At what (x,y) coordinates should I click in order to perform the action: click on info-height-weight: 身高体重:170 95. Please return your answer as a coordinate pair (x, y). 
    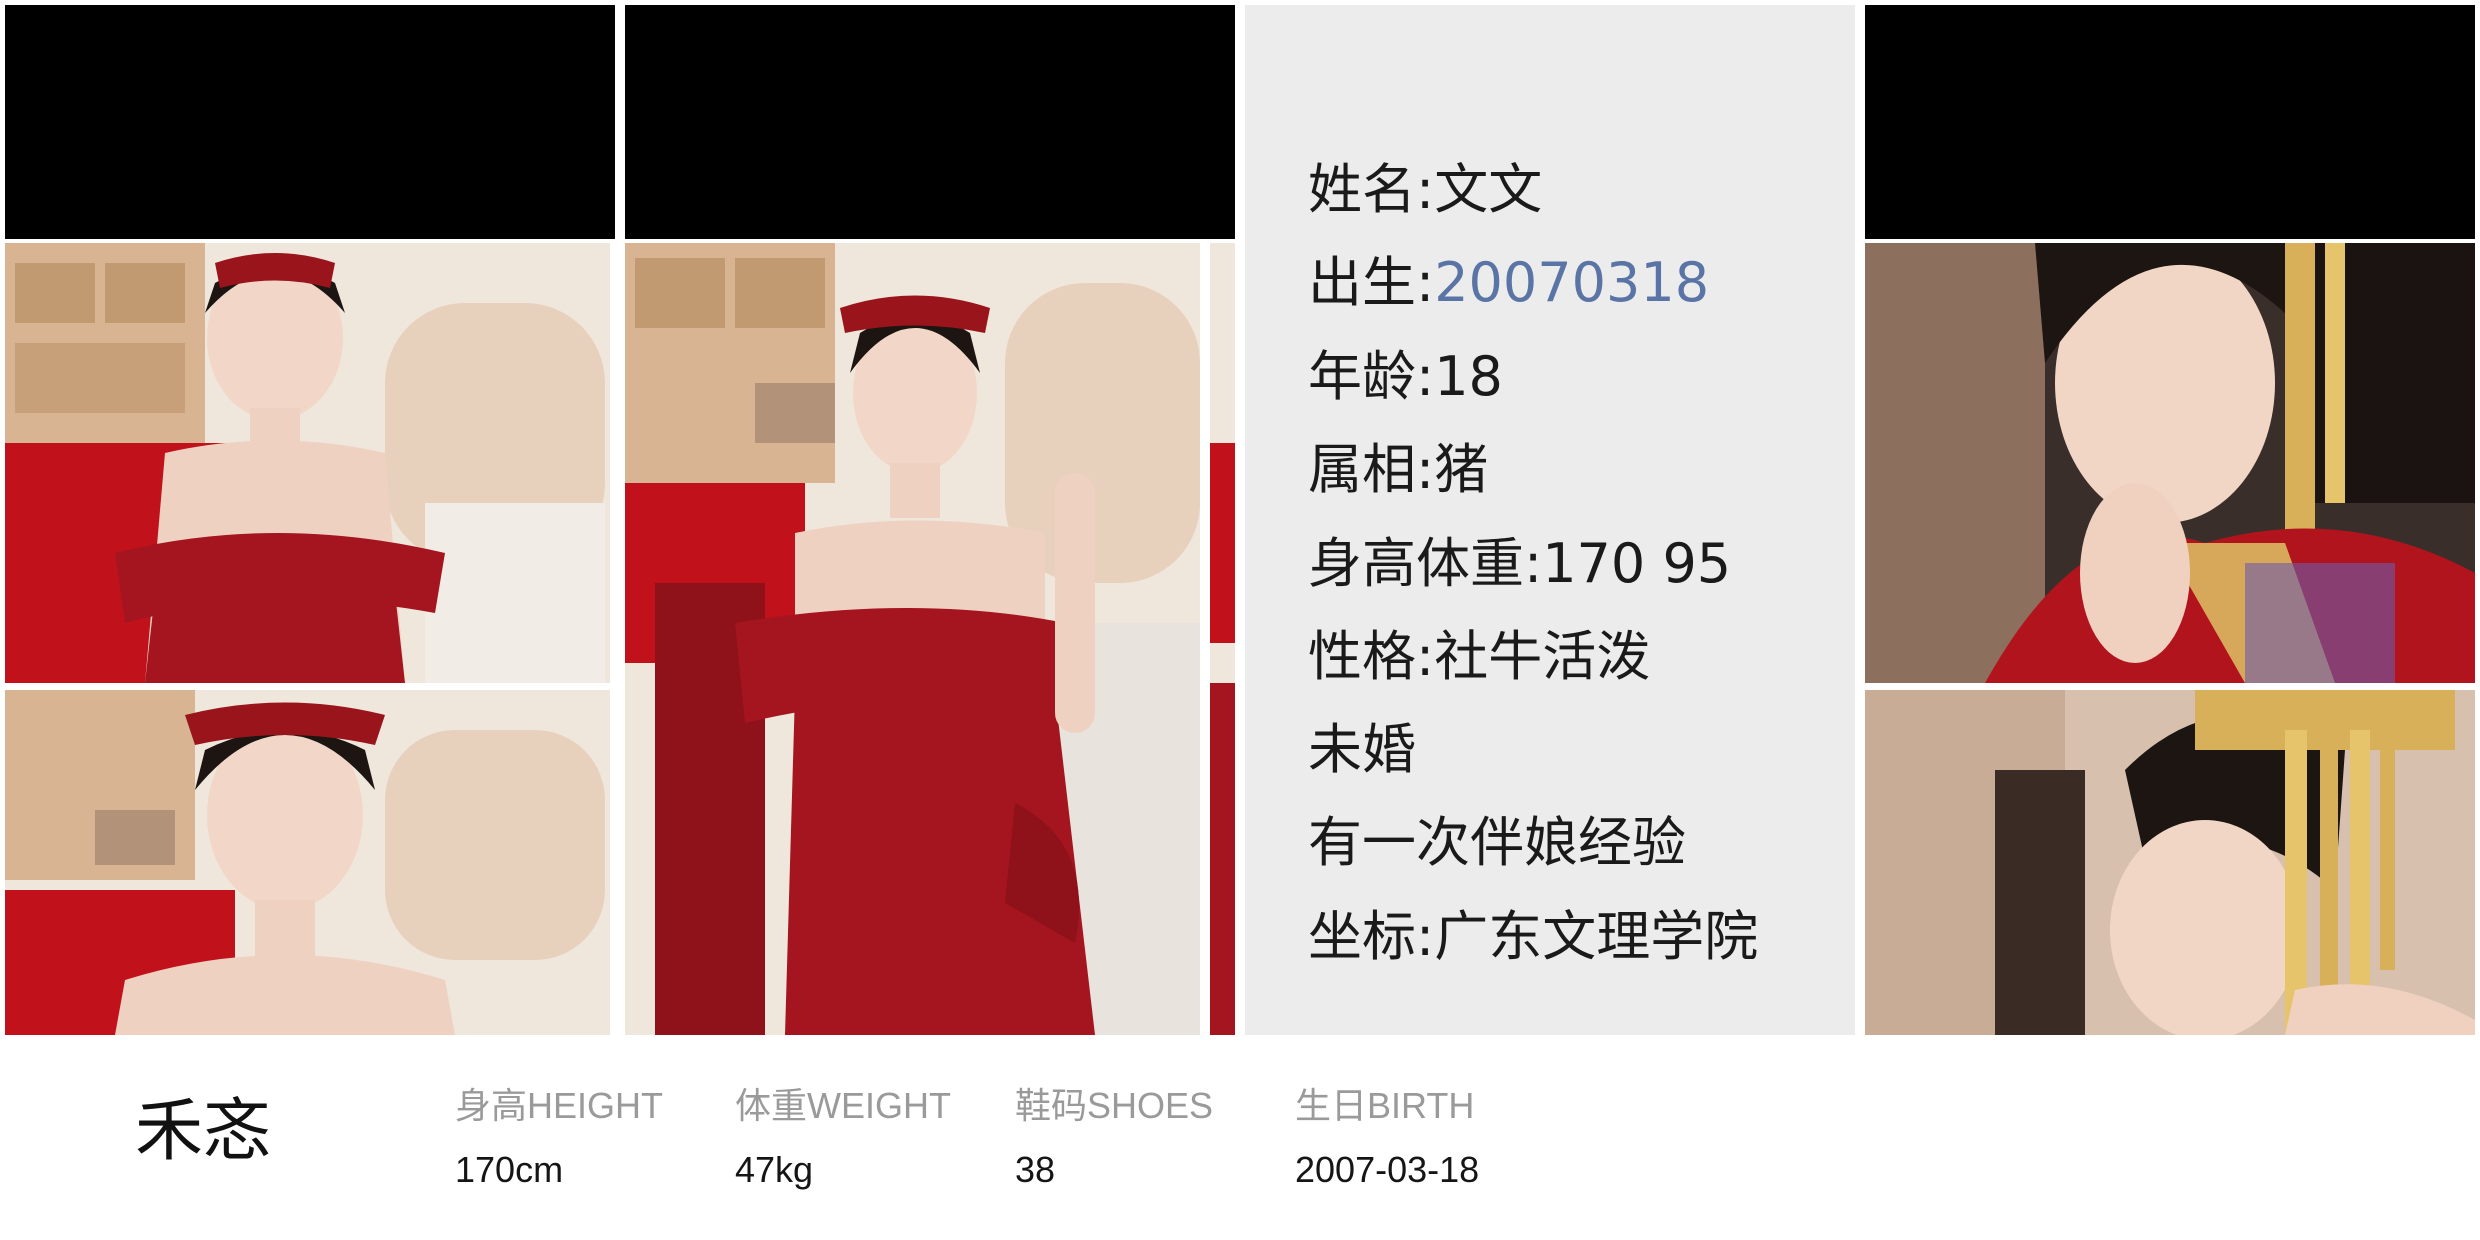
    Looking at the image, I should click on (1520, 563).